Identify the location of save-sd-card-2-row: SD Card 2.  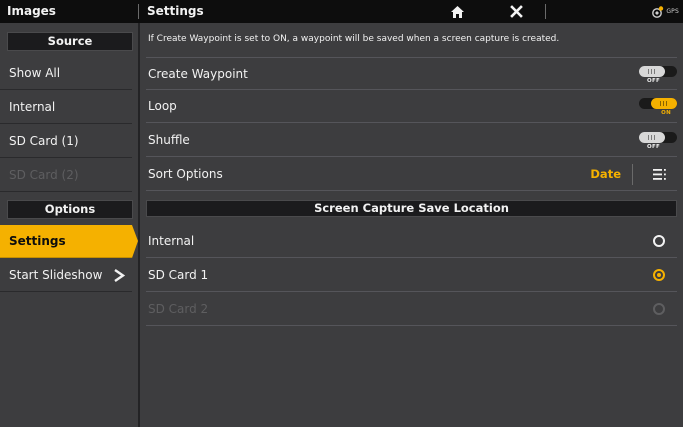
(411, 309).